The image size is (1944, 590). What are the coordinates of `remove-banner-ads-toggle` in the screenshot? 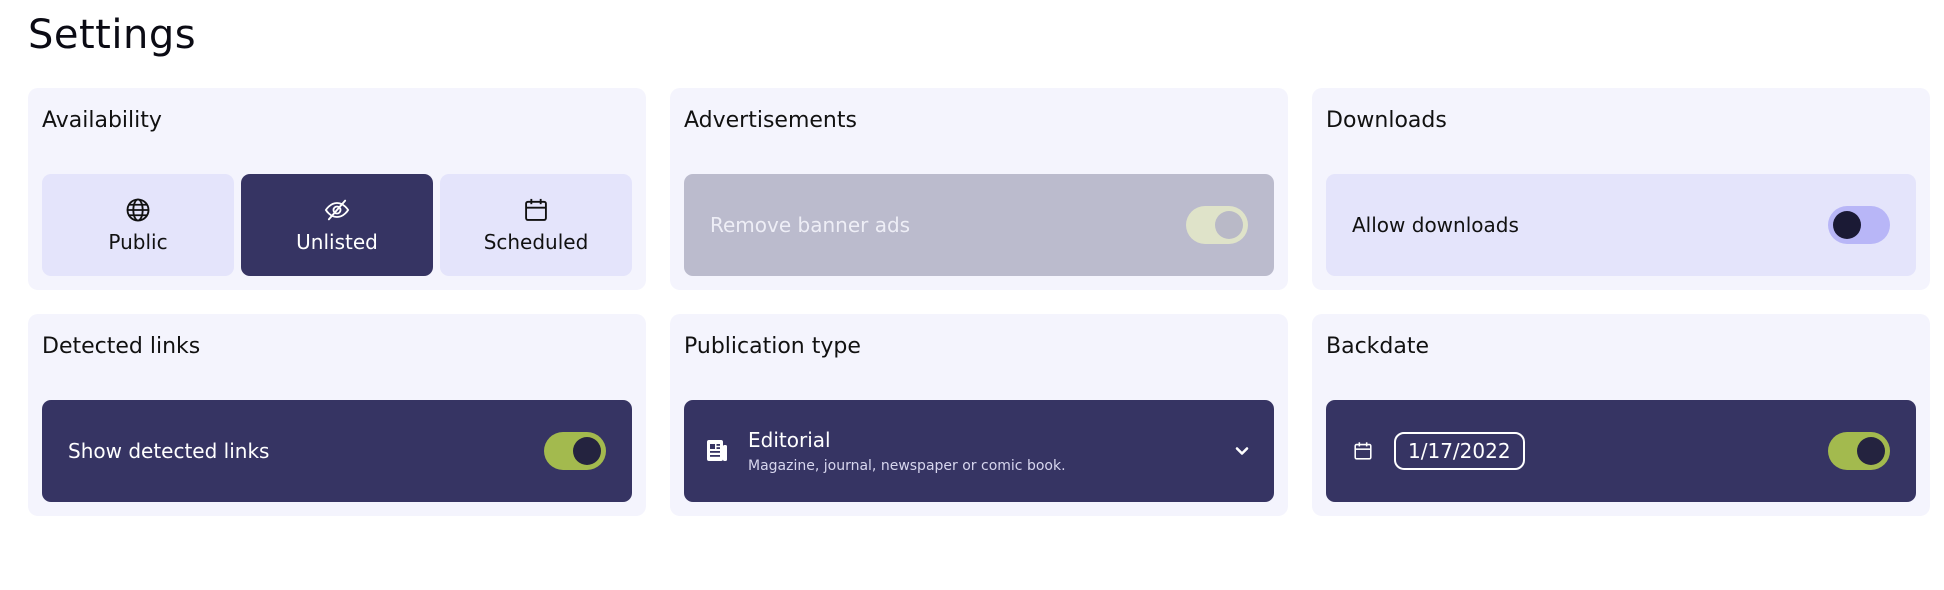 It's located at (1217, 225).